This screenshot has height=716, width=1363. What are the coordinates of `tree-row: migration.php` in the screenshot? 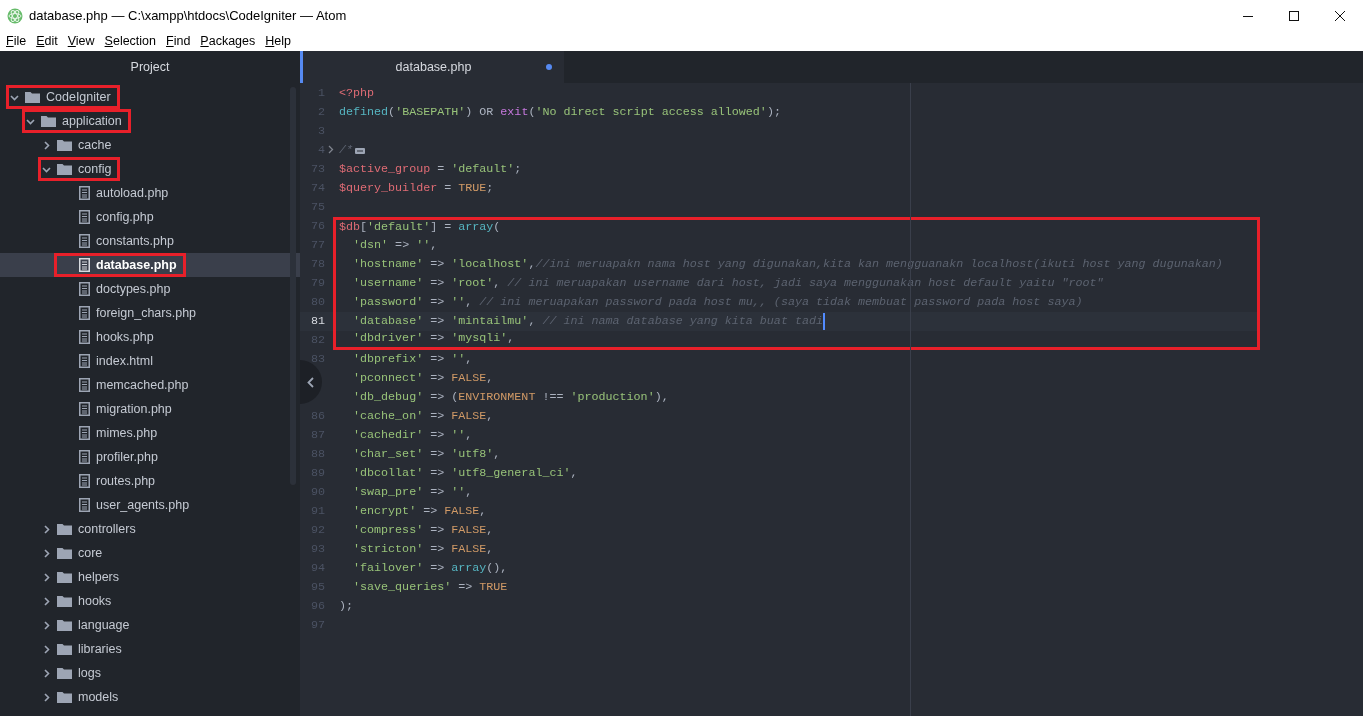 It's located at (150, 409).